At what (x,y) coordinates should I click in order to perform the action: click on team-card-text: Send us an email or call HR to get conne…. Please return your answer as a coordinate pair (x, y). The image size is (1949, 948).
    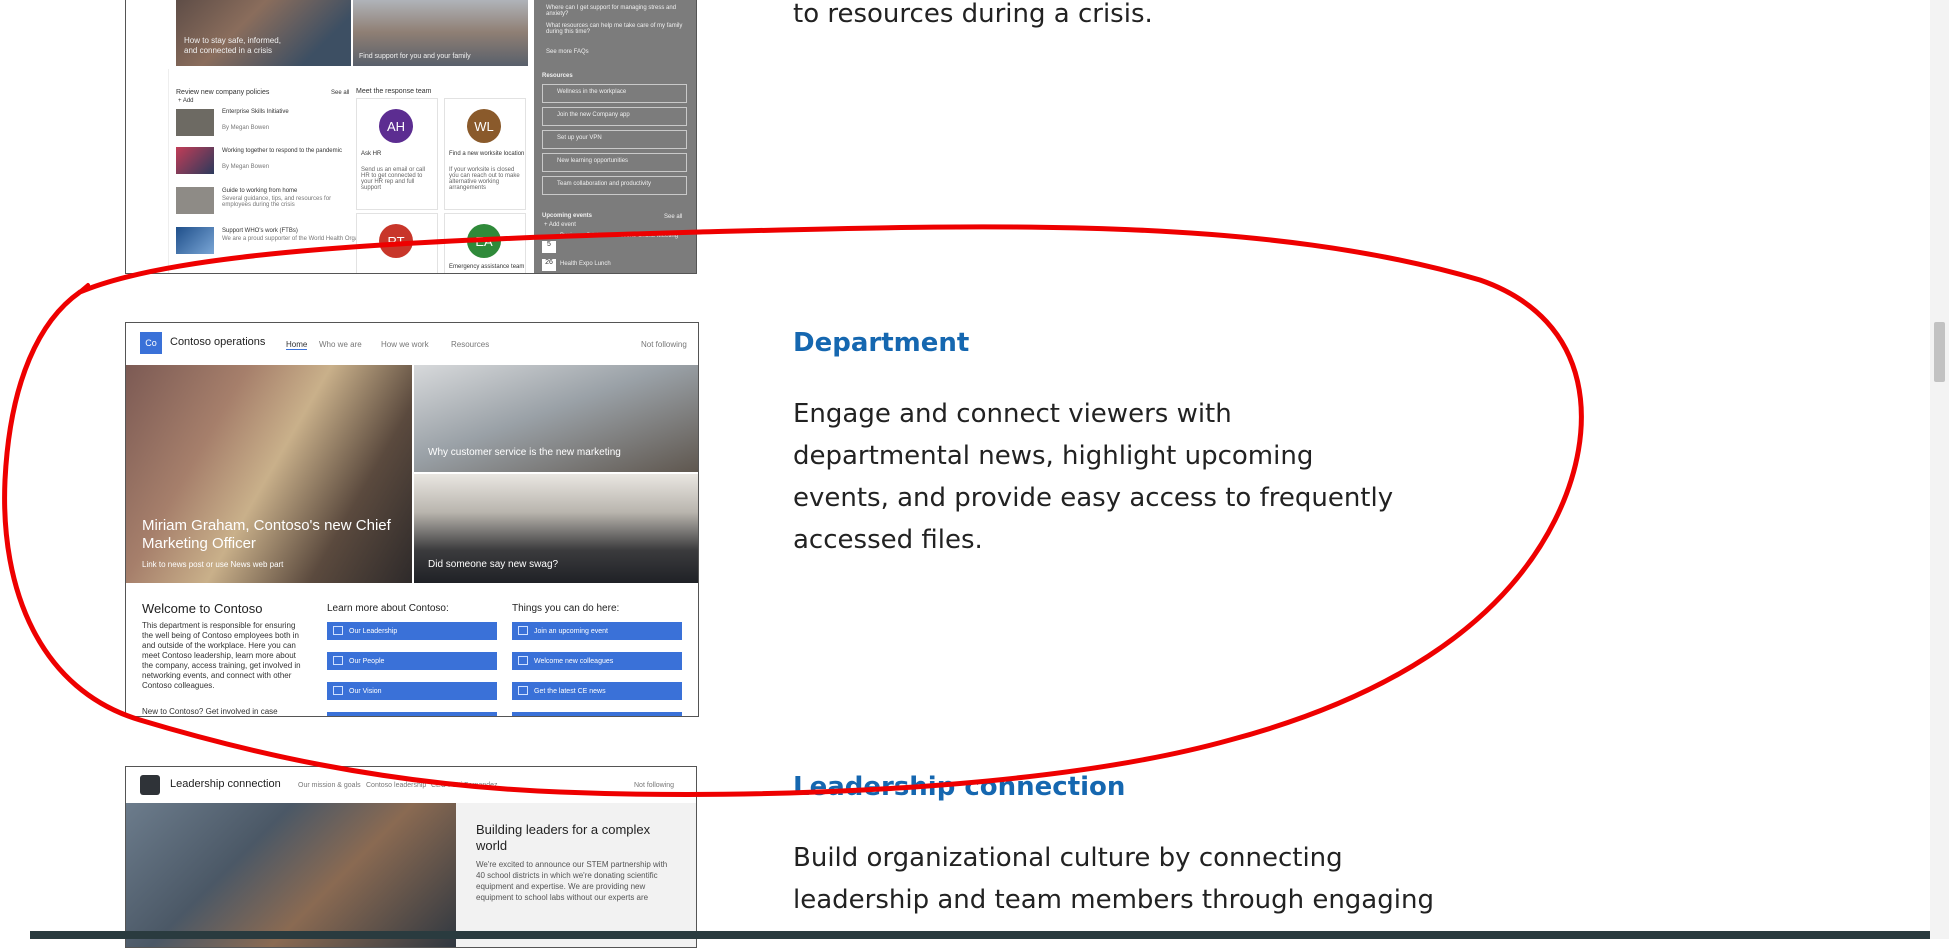
    Looking at the image, I should click on (393, 179).